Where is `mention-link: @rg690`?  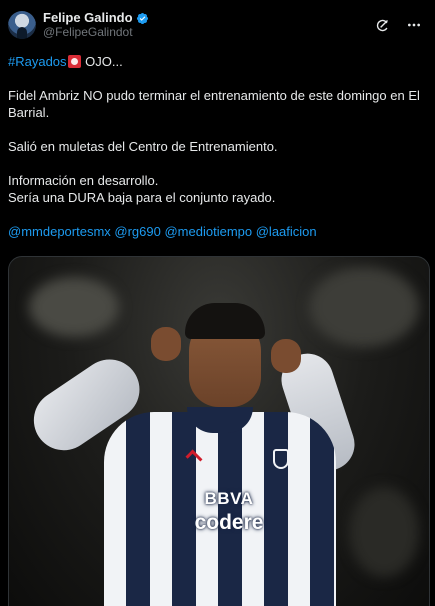
mention-link: @rg690 is located at coordinates (137, 231).